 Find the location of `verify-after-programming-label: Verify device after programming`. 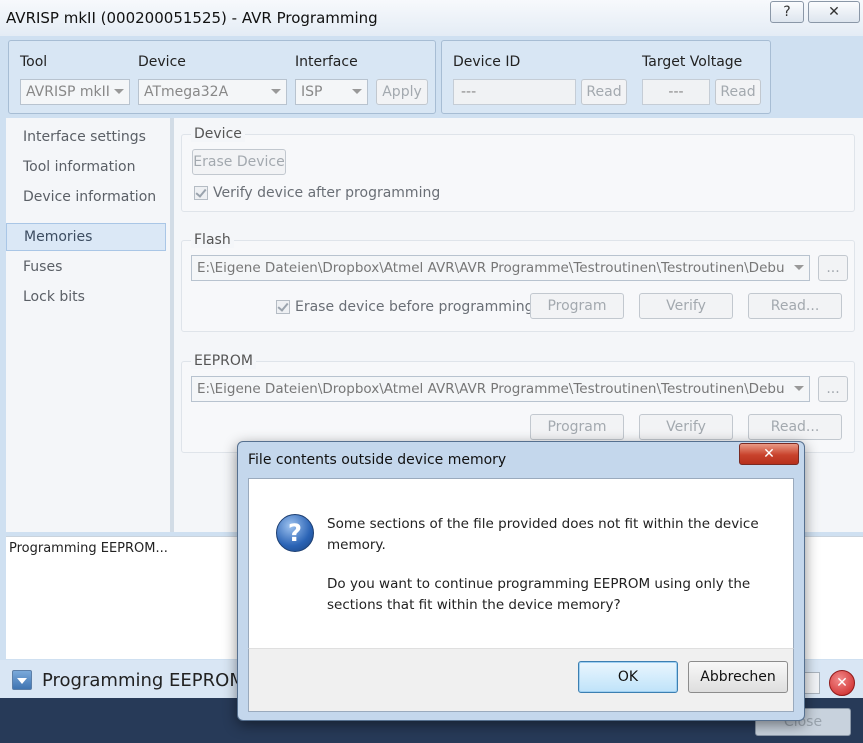

verify-after-programming-label: Verify device after programming is located at coordinates (327, 193).